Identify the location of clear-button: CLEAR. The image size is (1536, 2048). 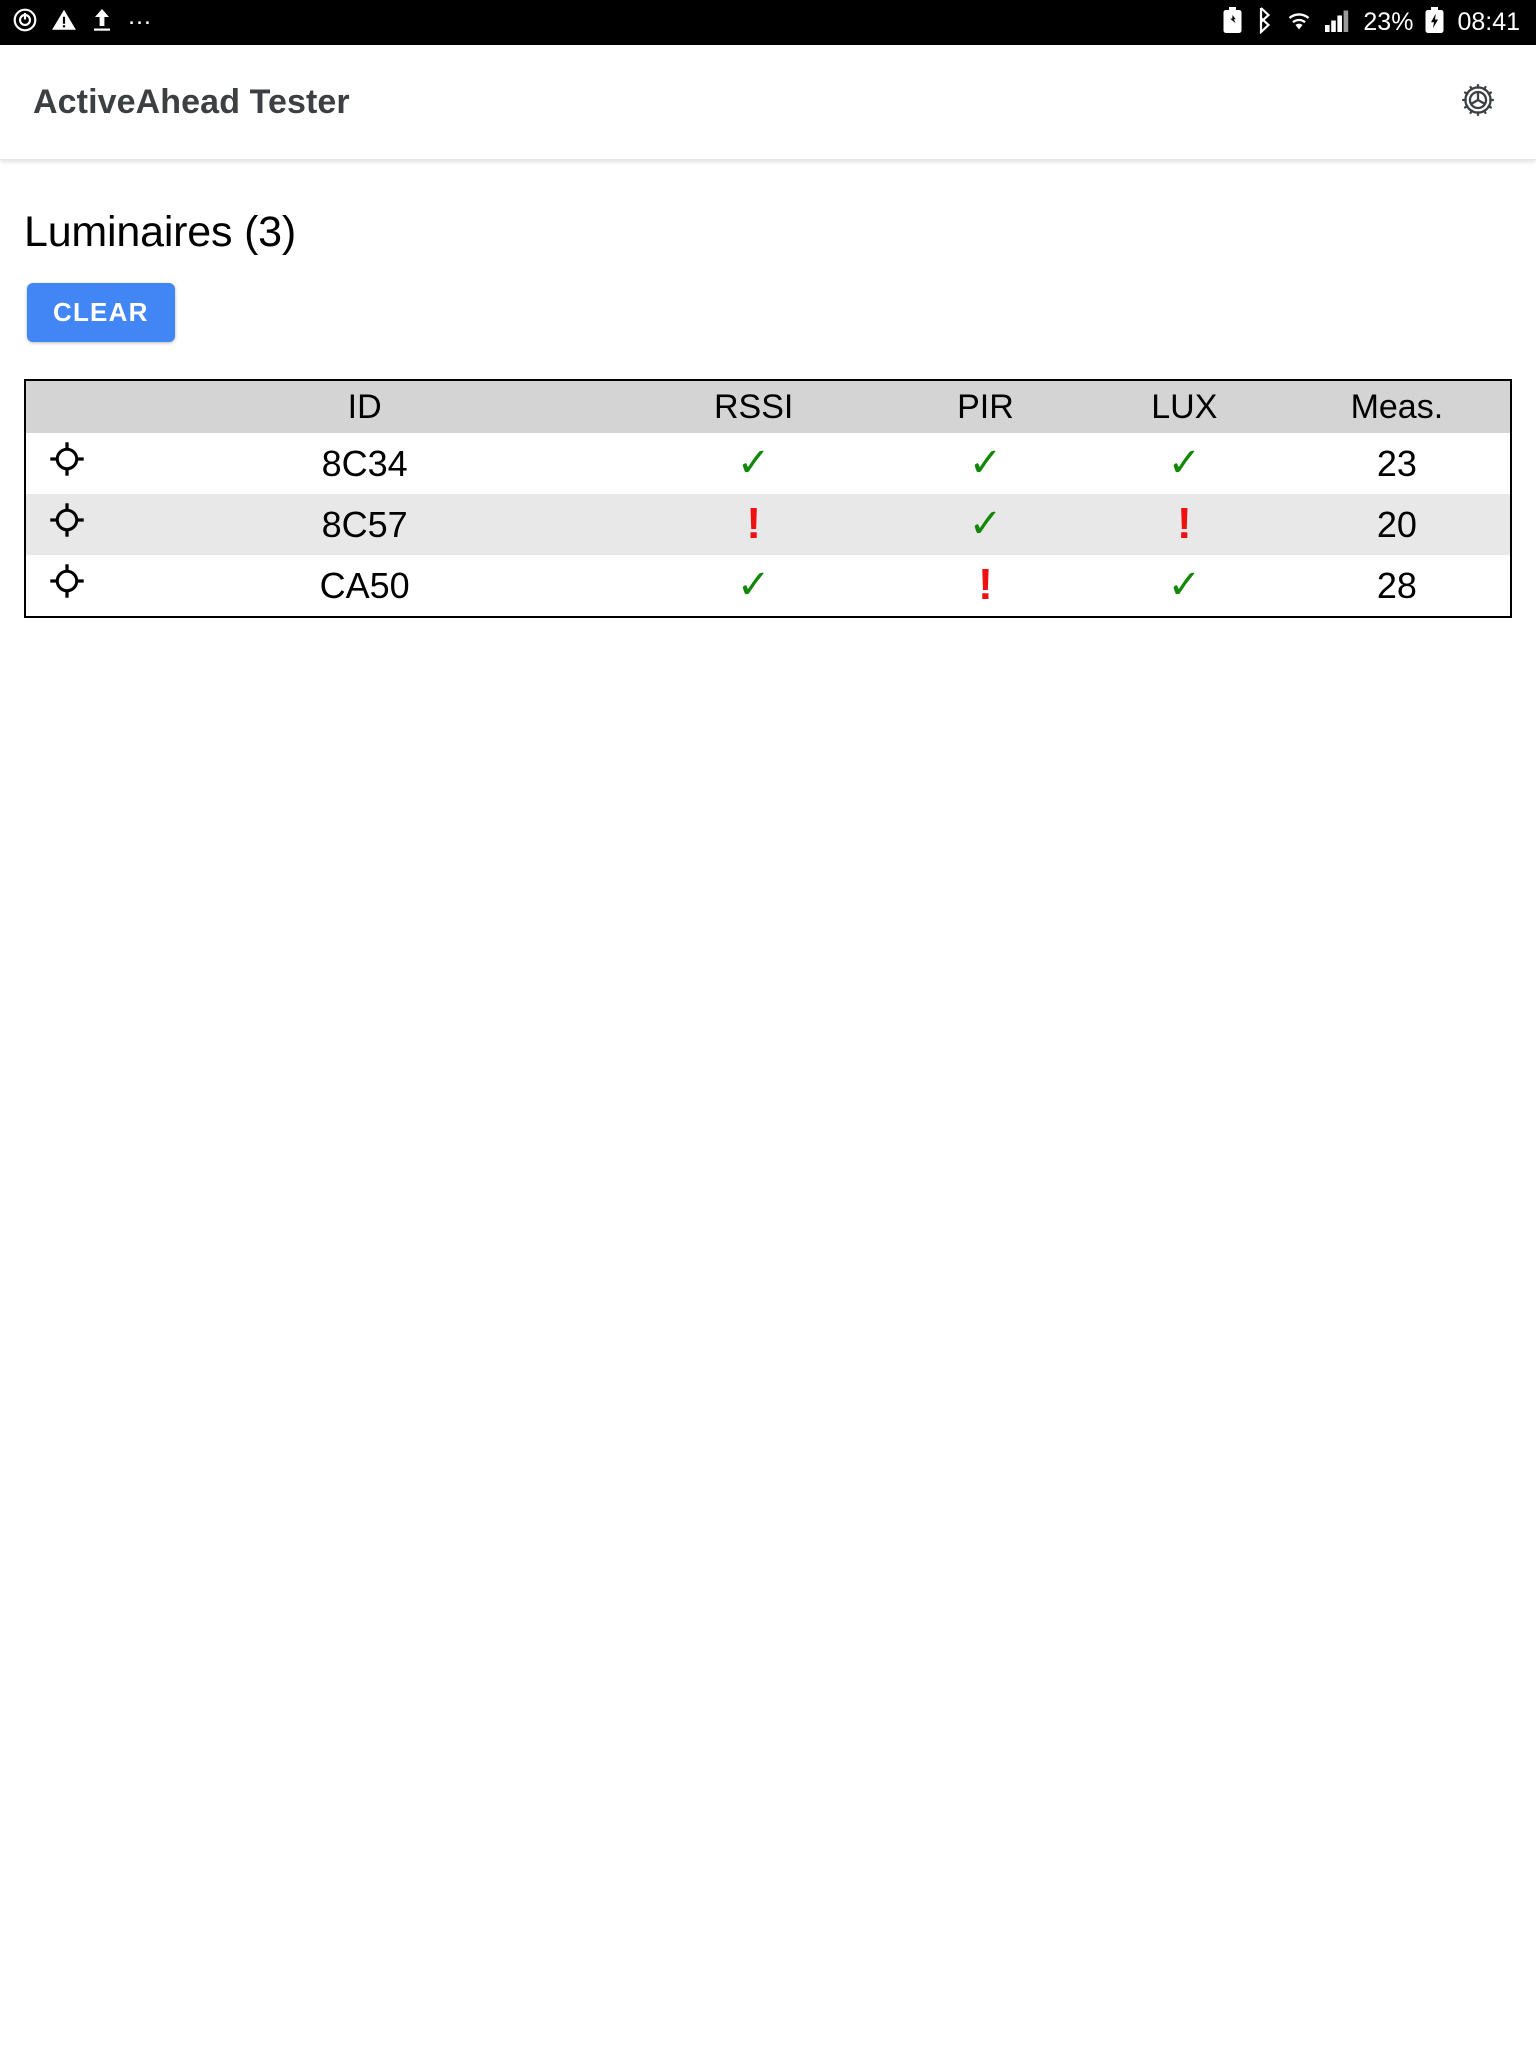
(101, 312).